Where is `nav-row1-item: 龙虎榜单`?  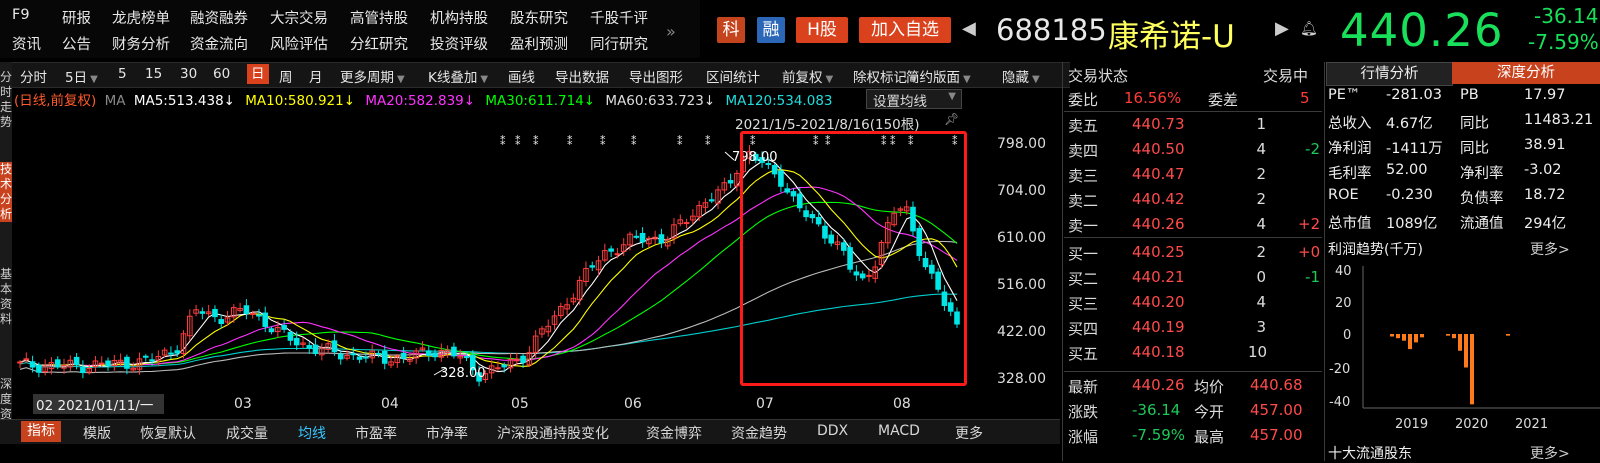 nav-row1-item: 龙虎榜单 is located at coordinates (141, 17).